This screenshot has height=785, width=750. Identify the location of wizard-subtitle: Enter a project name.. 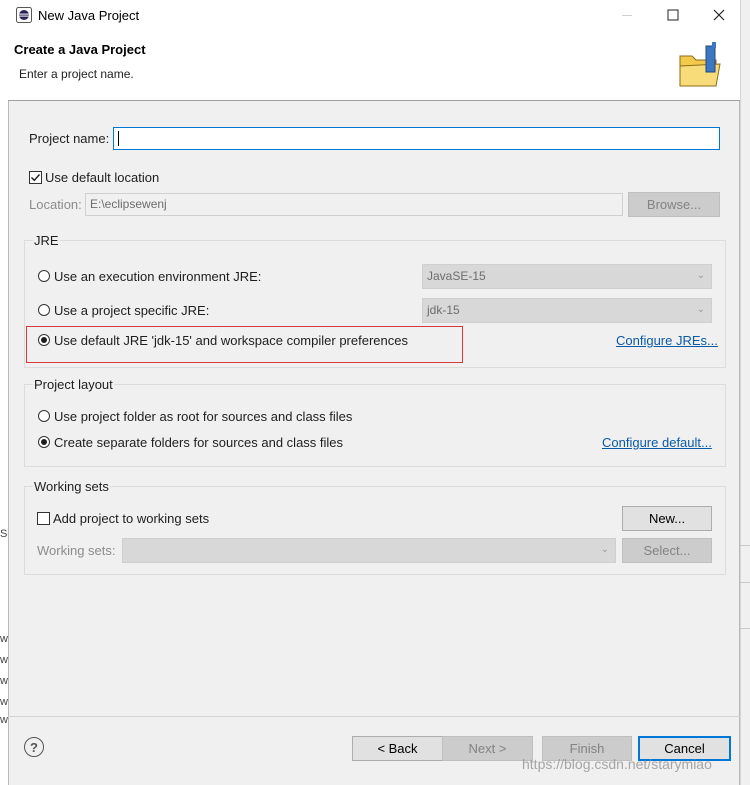
(76, 74).